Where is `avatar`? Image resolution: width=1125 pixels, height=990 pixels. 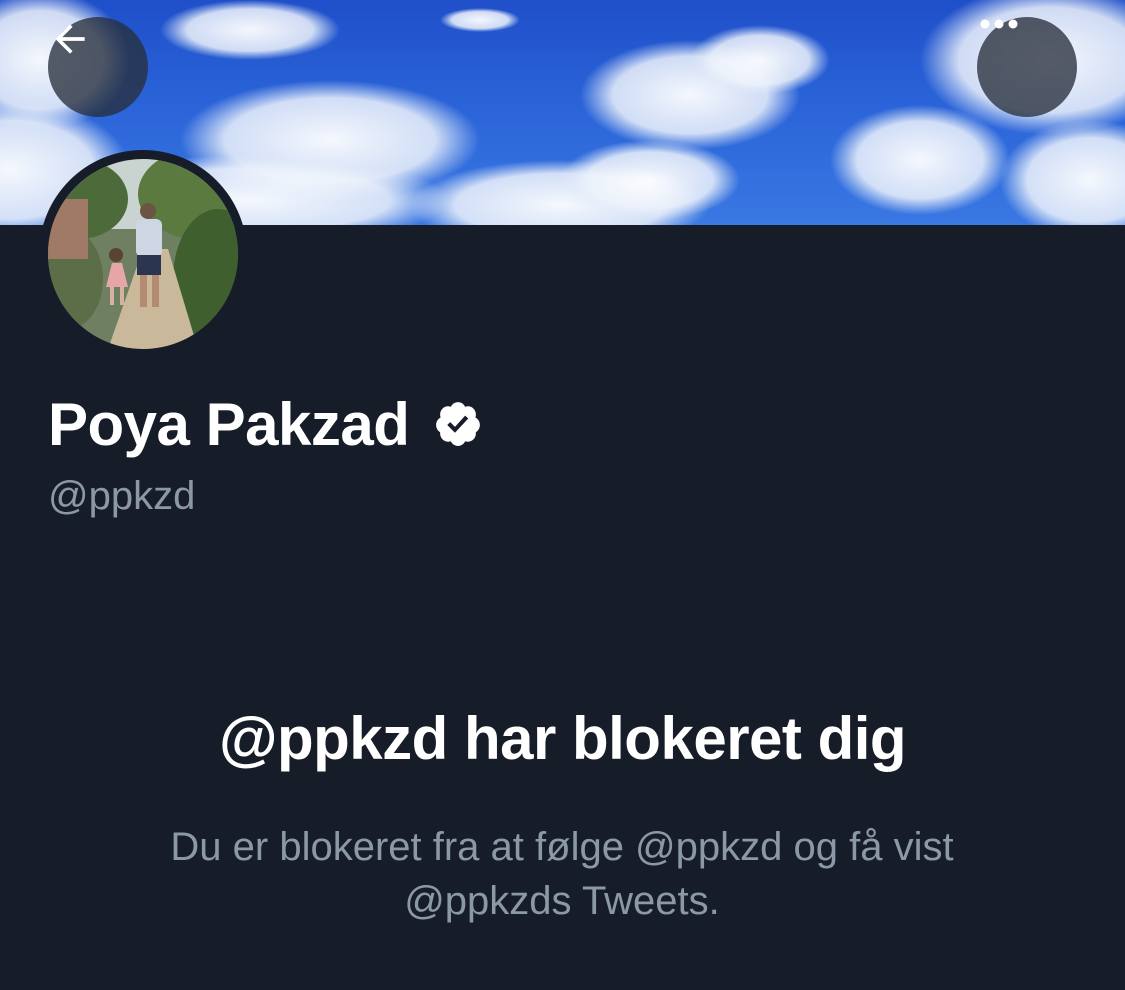
avatar is located at coordinates (143, 254).